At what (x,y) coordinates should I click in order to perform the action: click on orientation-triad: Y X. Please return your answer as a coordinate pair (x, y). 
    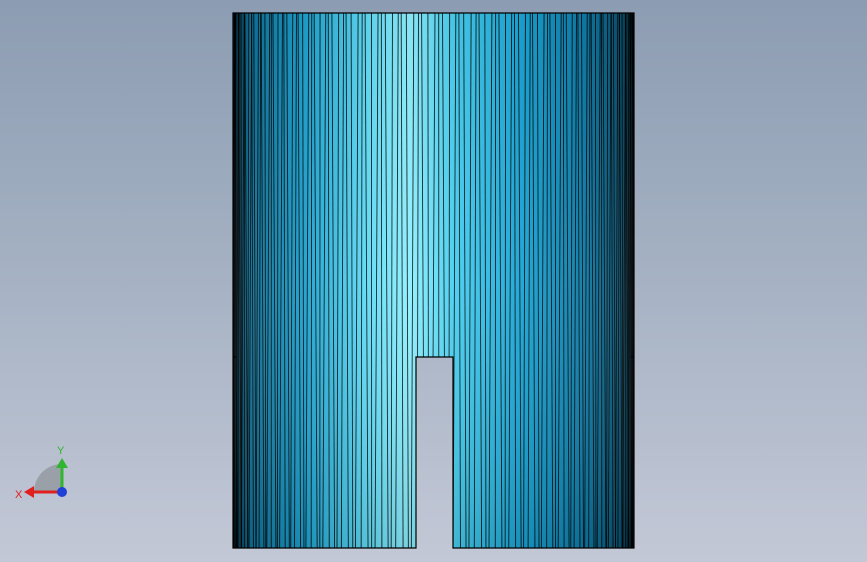
    Looking at the image, I should click on (47, 475).